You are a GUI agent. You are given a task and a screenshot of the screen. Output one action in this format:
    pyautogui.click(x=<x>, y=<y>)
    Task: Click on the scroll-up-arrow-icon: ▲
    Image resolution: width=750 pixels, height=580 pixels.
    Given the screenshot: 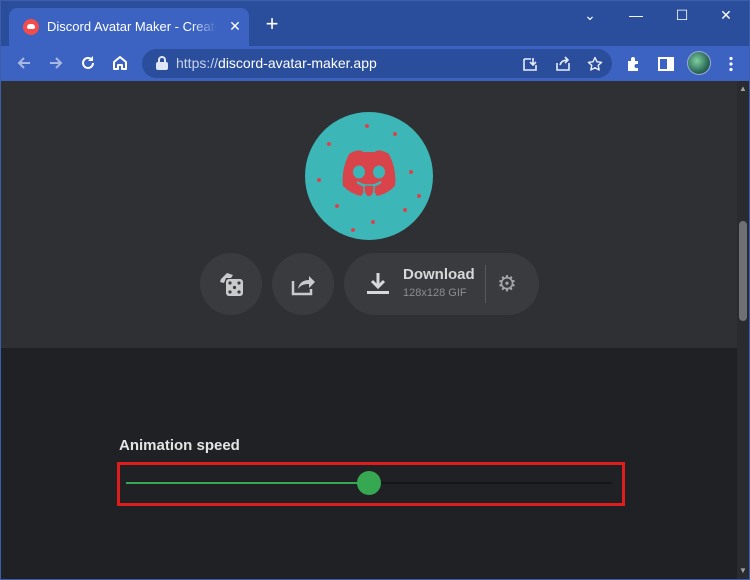 What is the action you would take?
    pyautogui.click(x=743, y=89)
    